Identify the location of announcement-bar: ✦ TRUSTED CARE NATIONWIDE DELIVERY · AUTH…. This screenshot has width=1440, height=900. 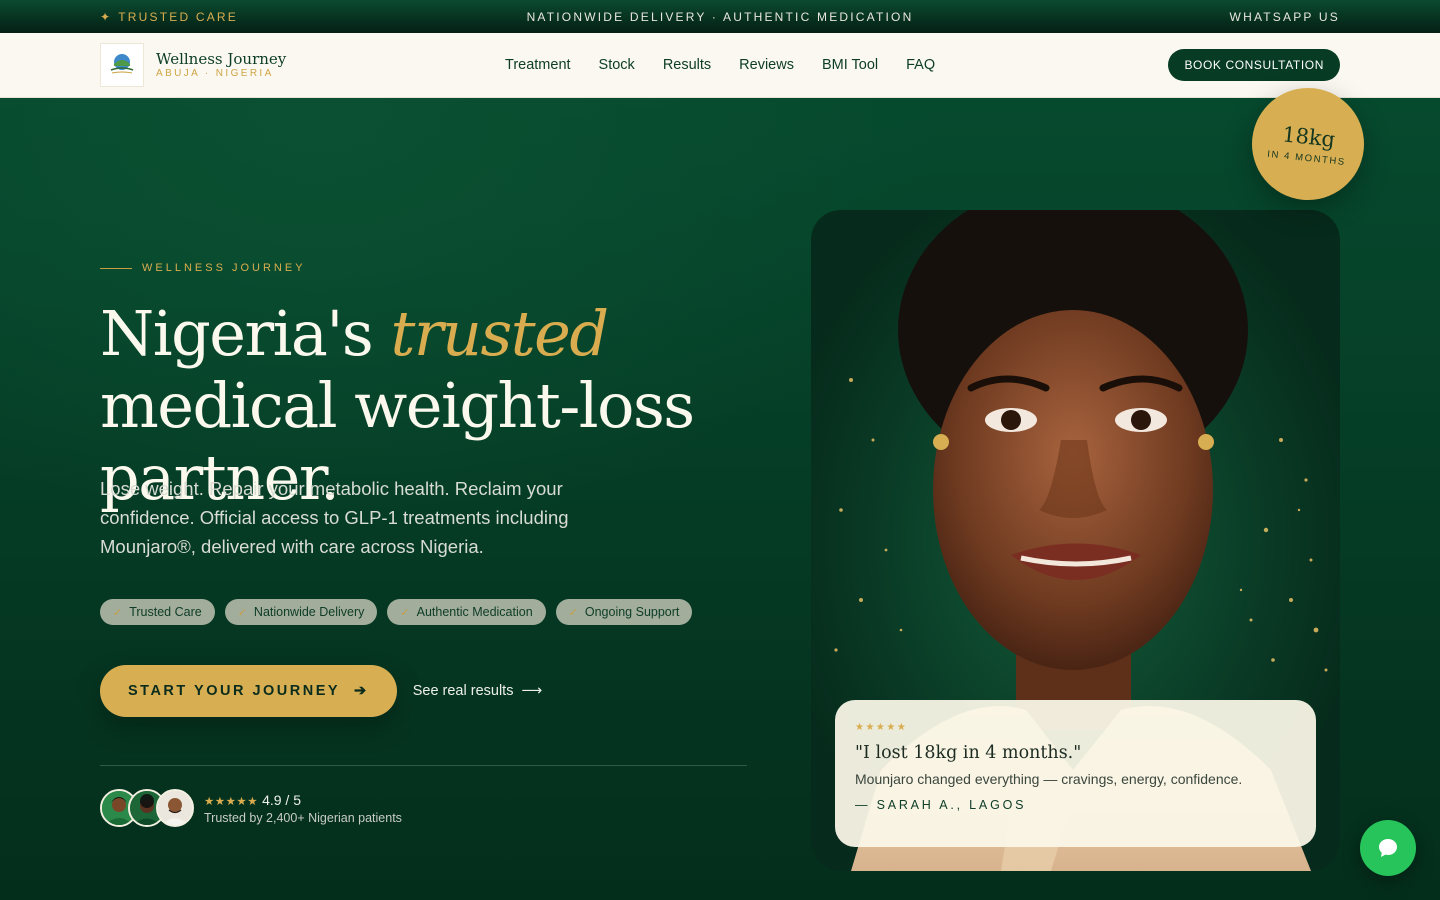
(720, 16).